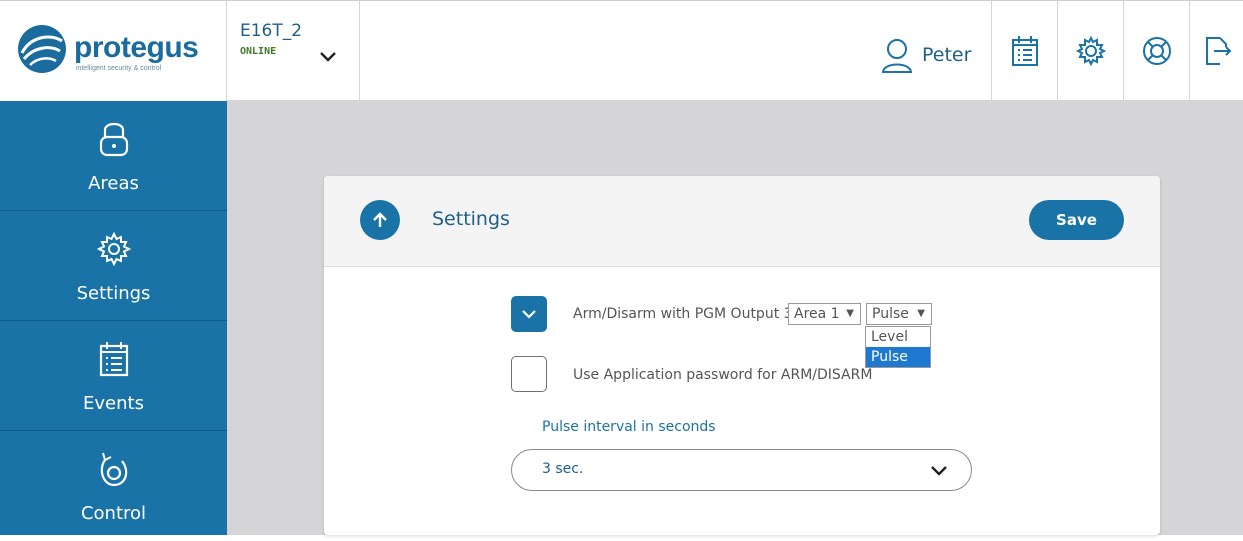  Describe the element at coordinates (741, 470) in the screenshot. I see `pulse-interval-select: 3 sec.` at that location.